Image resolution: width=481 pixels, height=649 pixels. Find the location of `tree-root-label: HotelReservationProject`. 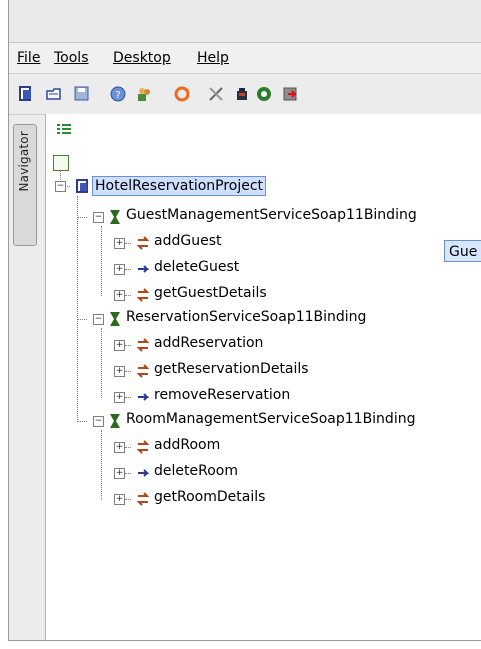

tree-root-label: HotelReservationProject is located at coordinates (179, 186).